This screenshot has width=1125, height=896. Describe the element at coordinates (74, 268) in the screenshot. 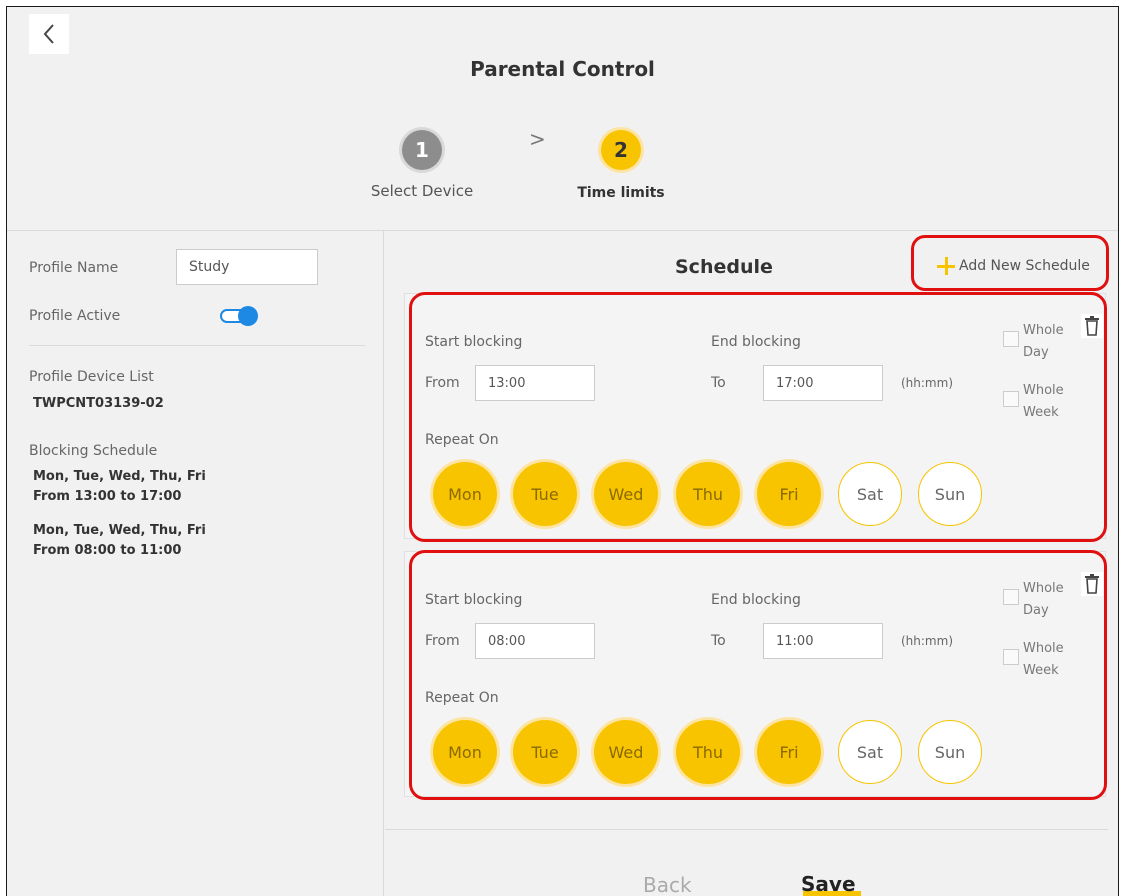

I see `profile-name-label: Profile Name` at that location.